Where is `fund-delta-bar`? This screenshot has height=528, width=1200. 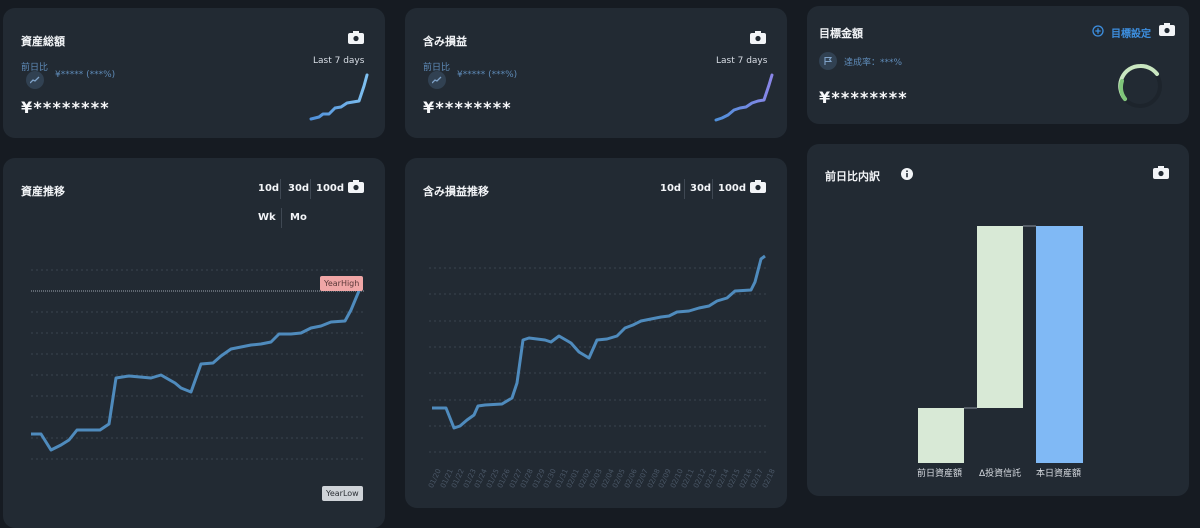 fund-delta-bar is located at coordinates (1000, 317).